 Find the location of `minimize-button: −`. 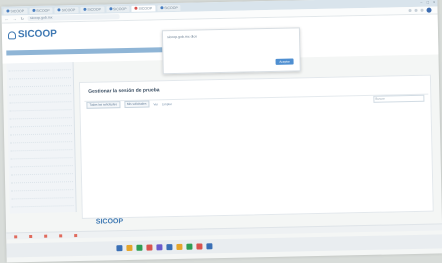

minimize-button: − is located at coordinates (421, 2).